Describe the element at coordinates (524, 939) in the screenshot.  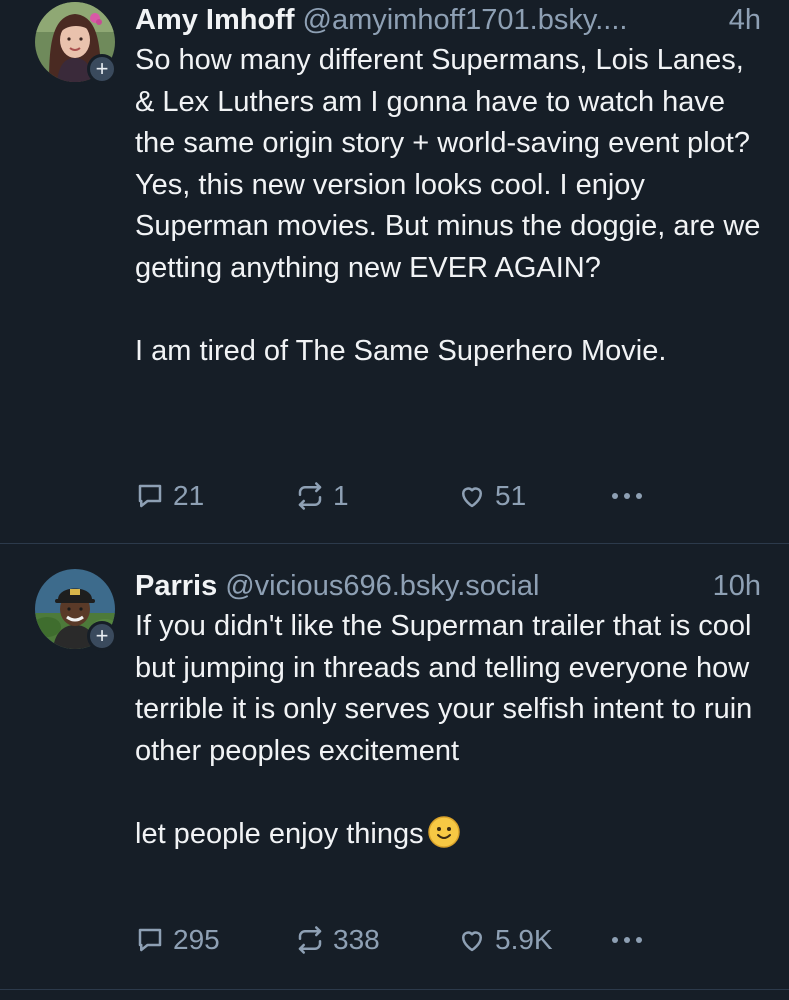
I see `like-count: 5.9K` at that location.